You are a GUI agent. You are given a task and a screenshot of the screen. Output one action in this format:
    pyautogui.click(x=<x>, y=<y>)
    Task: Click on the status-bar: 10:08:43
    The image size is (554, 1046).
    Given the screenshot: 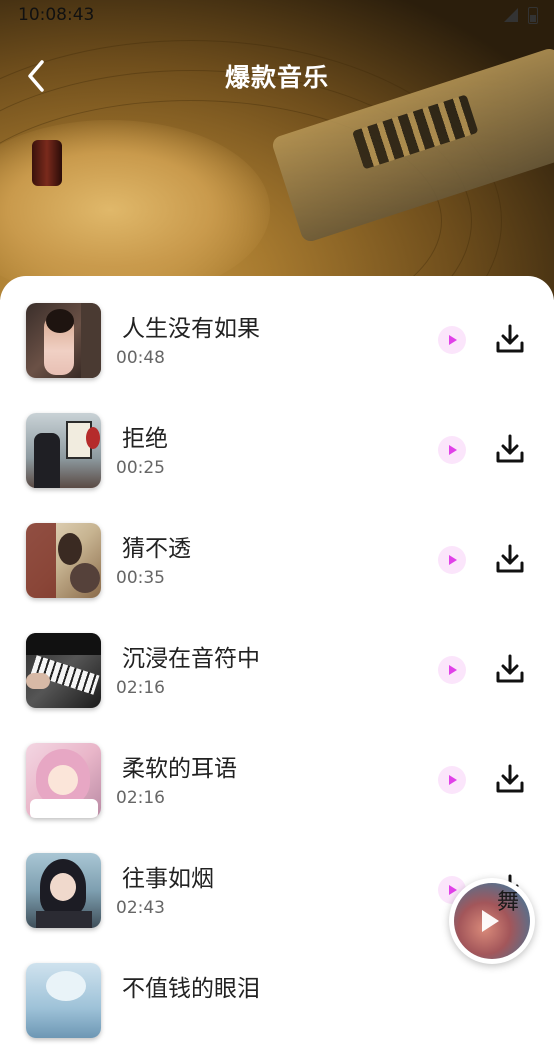 What is the action you would take?
    pyautogui.click(x=277, y=15)
    